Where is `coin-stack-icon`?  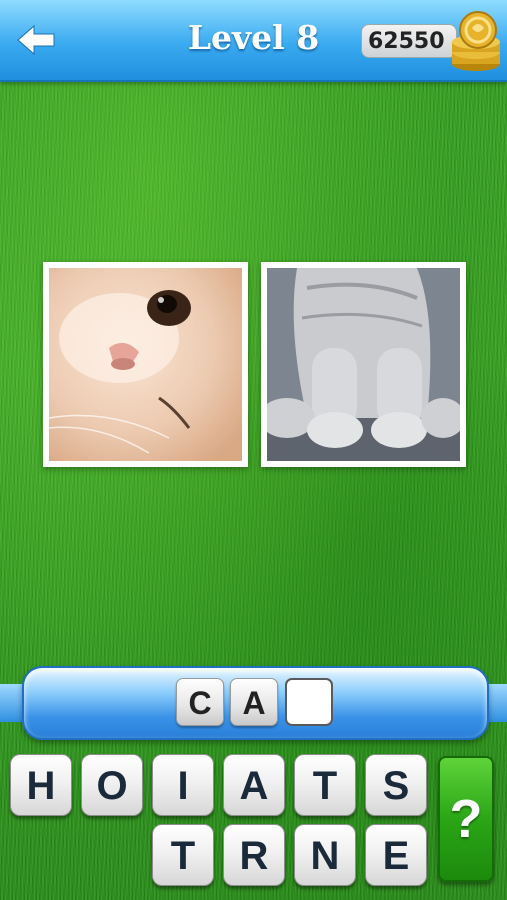 coin-stack-icon is located at coordinates (476, 40).